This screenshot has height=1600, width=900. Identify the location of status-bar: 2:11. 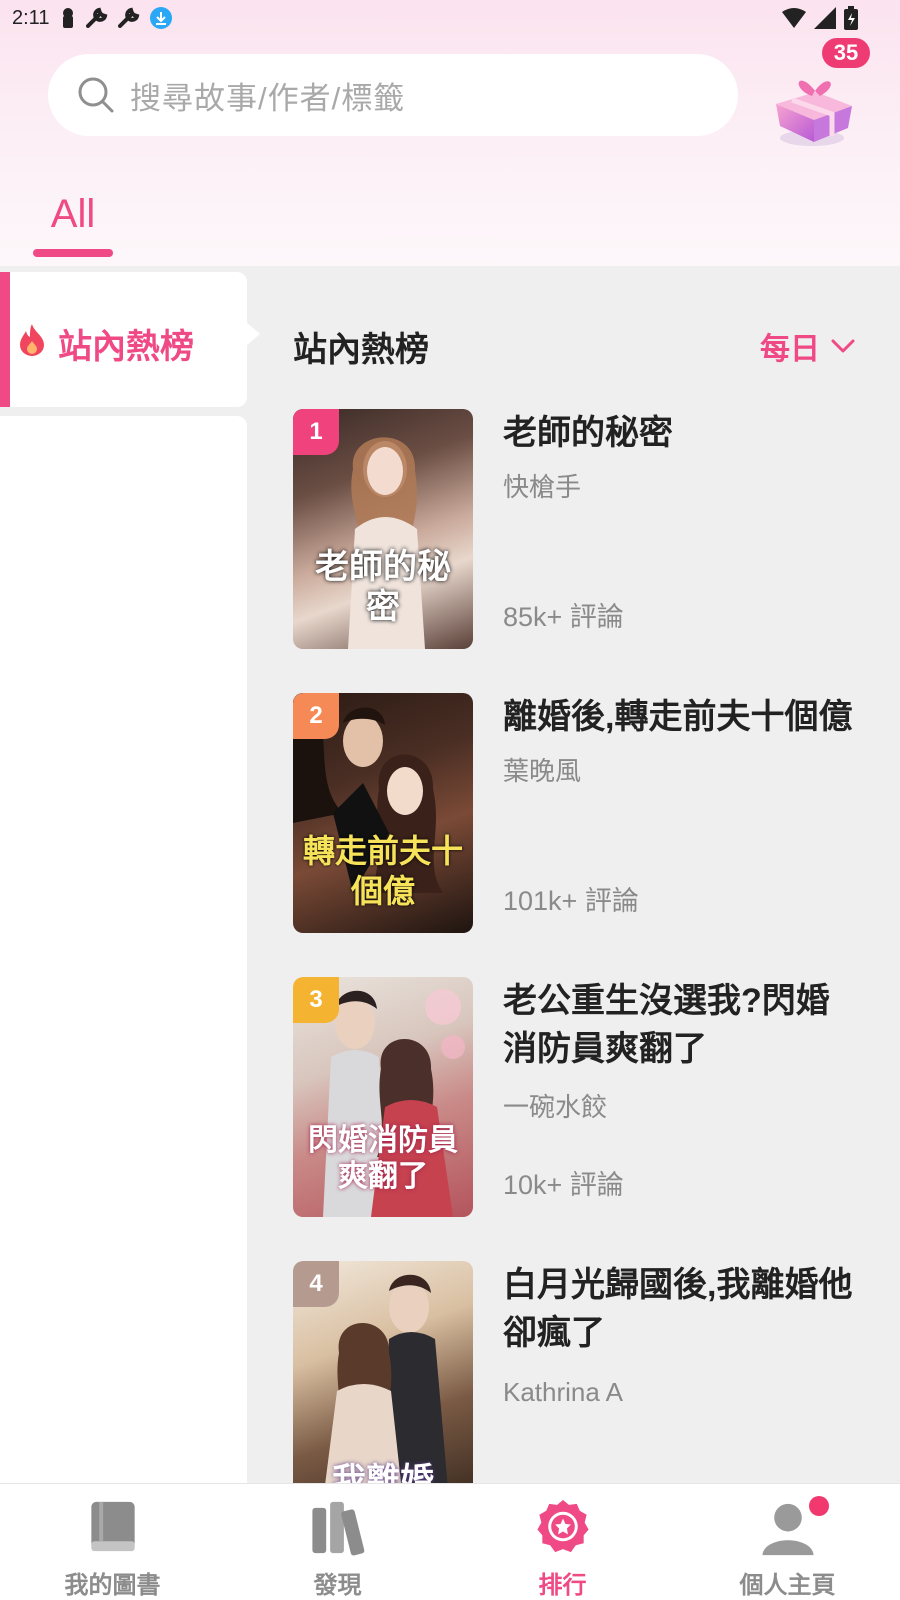
(450, 18).